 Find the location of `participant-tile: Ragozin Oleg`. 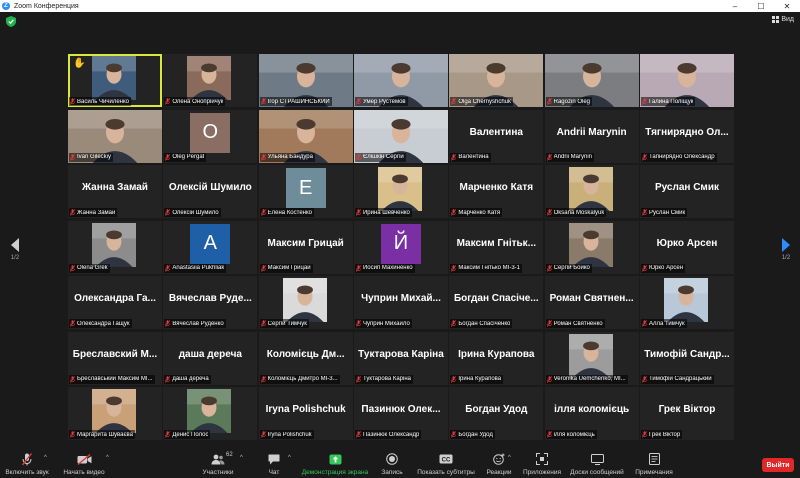

participant-tile: Ragozin Oleg is located at coordinates (591, 80).